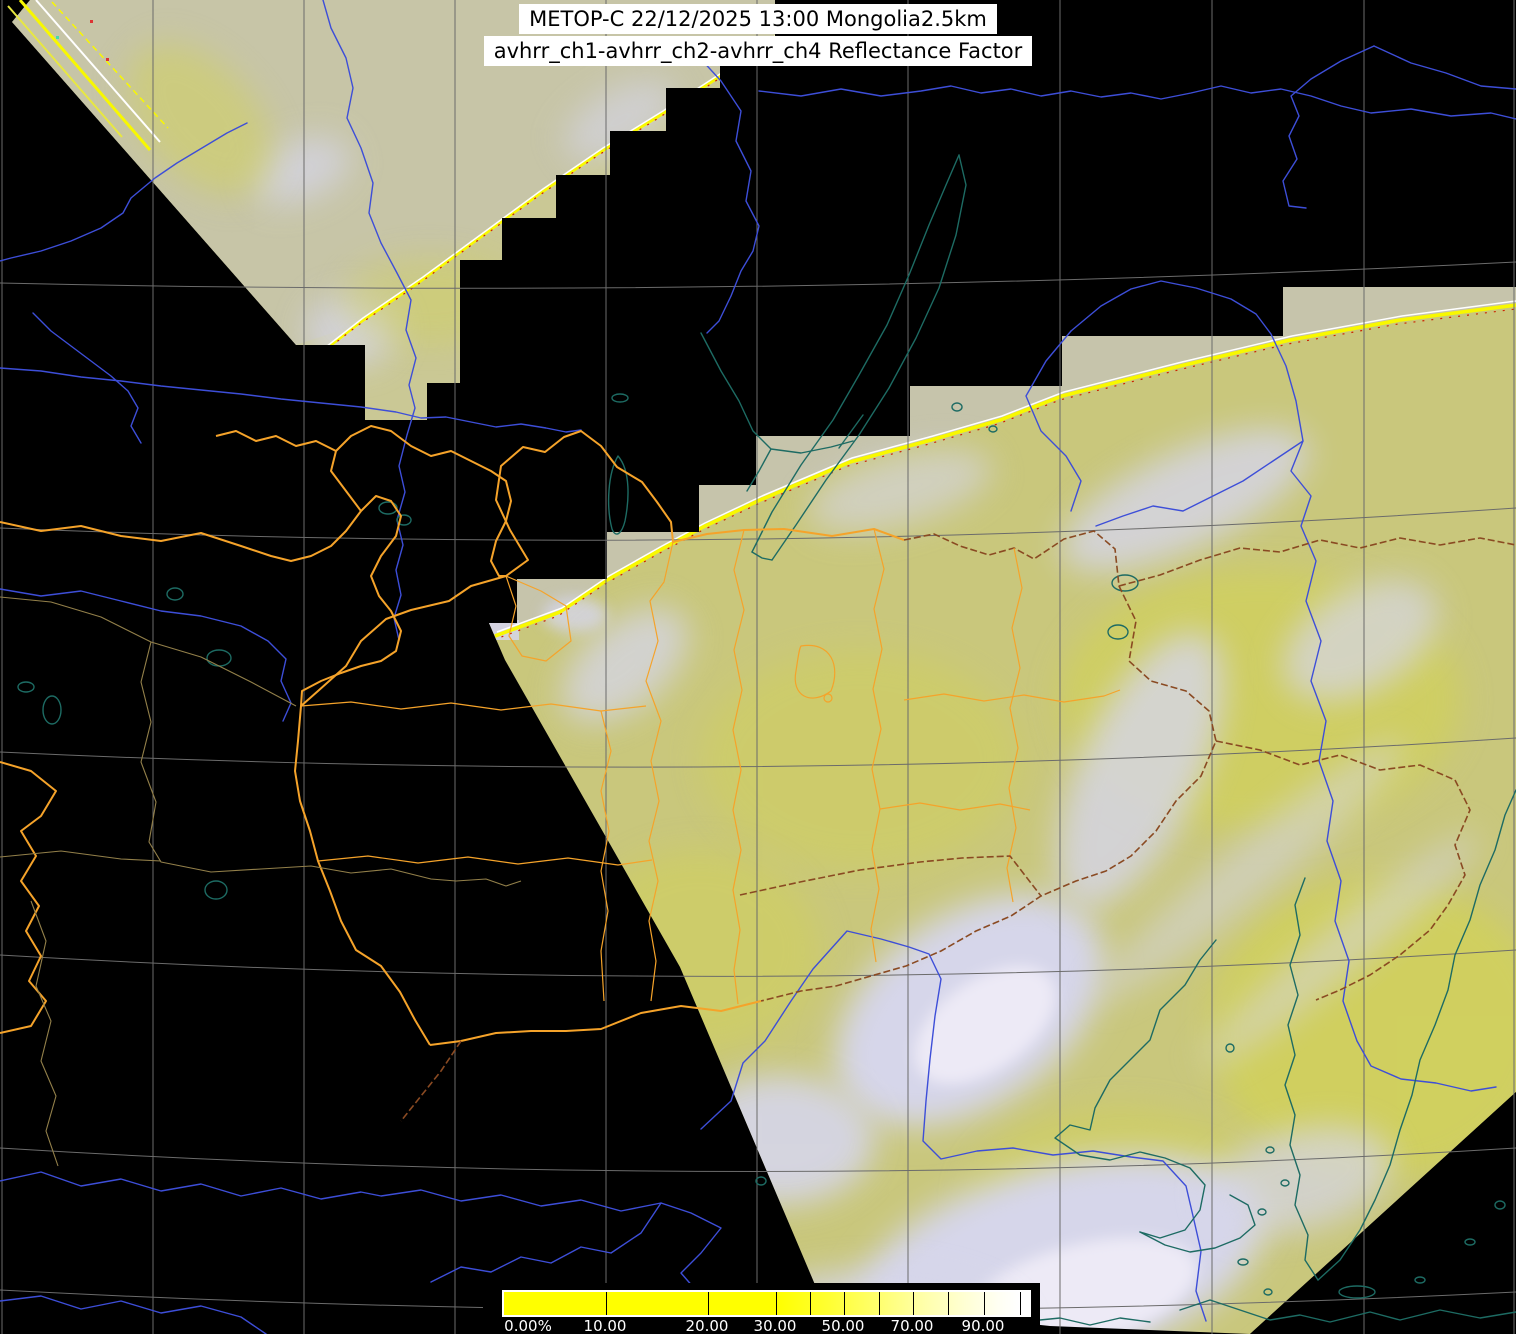 This screenshot has height=1334, width=1516. I want to click on colorbar-gradient, so click(766, 1303).